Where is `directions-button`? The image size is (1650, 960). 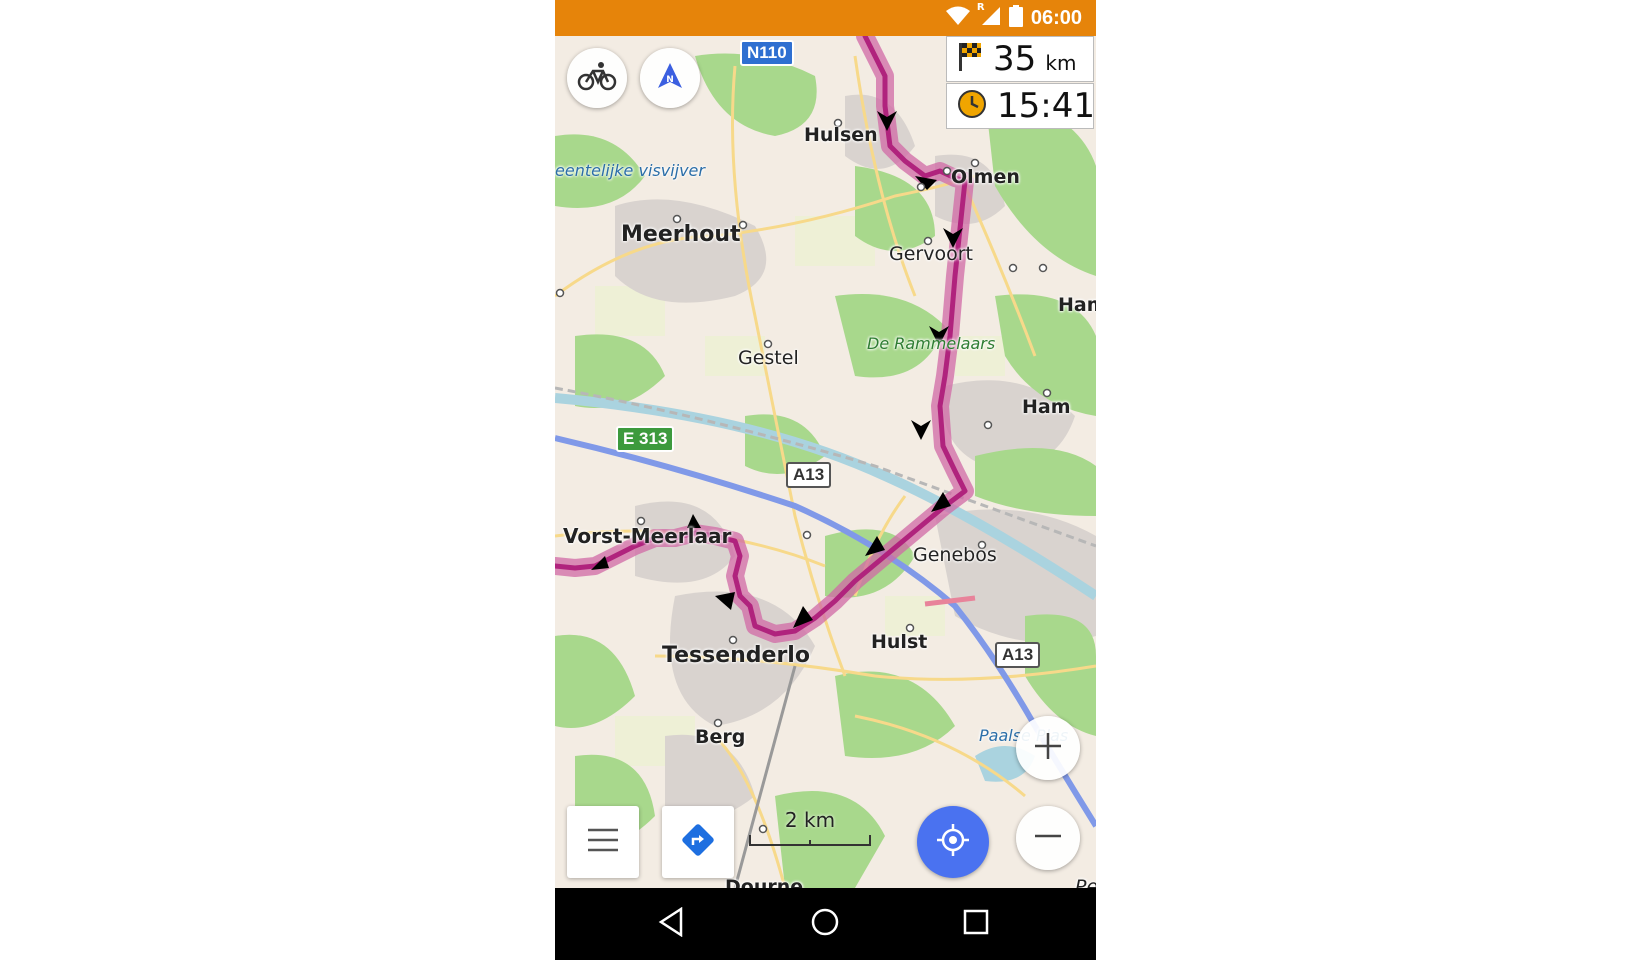 directions-button is located at coordinates (698, 842).